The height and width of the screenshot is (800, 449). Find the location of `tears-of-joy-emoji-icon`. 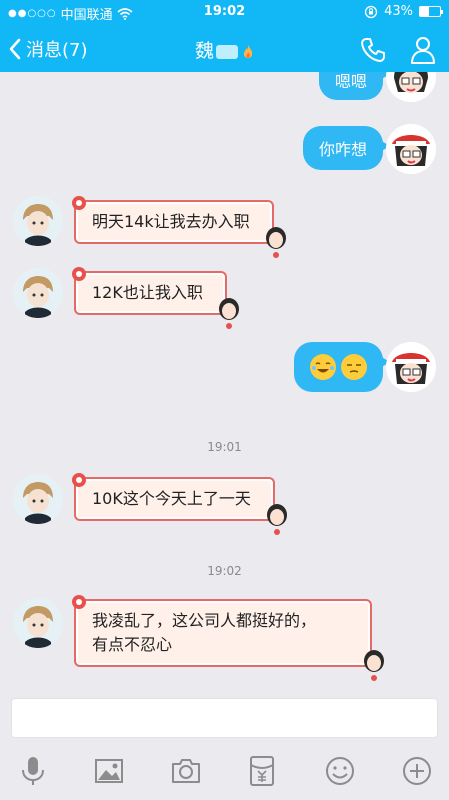

tears-of-joy-emoji-icon is located at coordinates (322, 367).